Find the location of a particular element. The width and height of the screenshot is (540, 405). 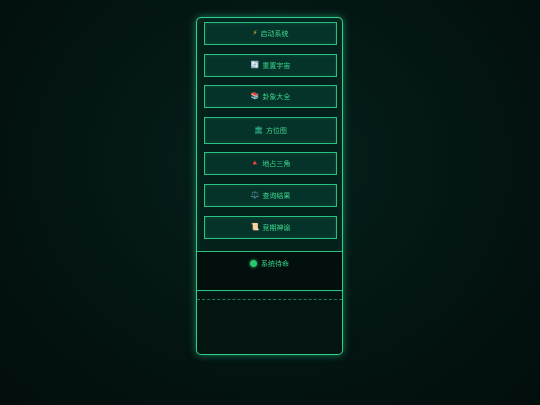

query-results-button: ⚖️ 查询结果 is located at coordinates (270, 195).